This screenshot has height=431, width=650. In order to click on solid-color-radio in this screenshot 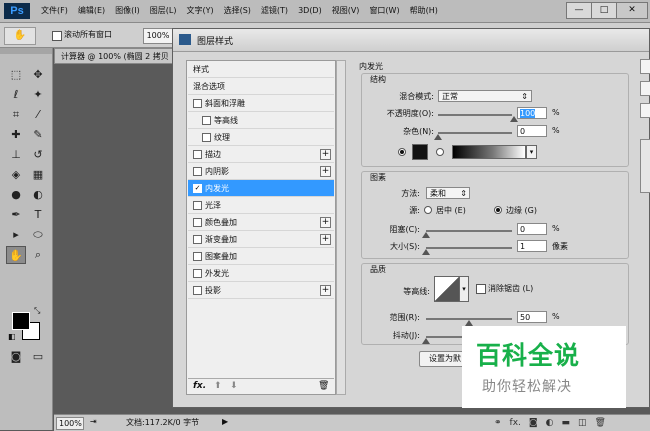, I will do `click(402, 152)`.